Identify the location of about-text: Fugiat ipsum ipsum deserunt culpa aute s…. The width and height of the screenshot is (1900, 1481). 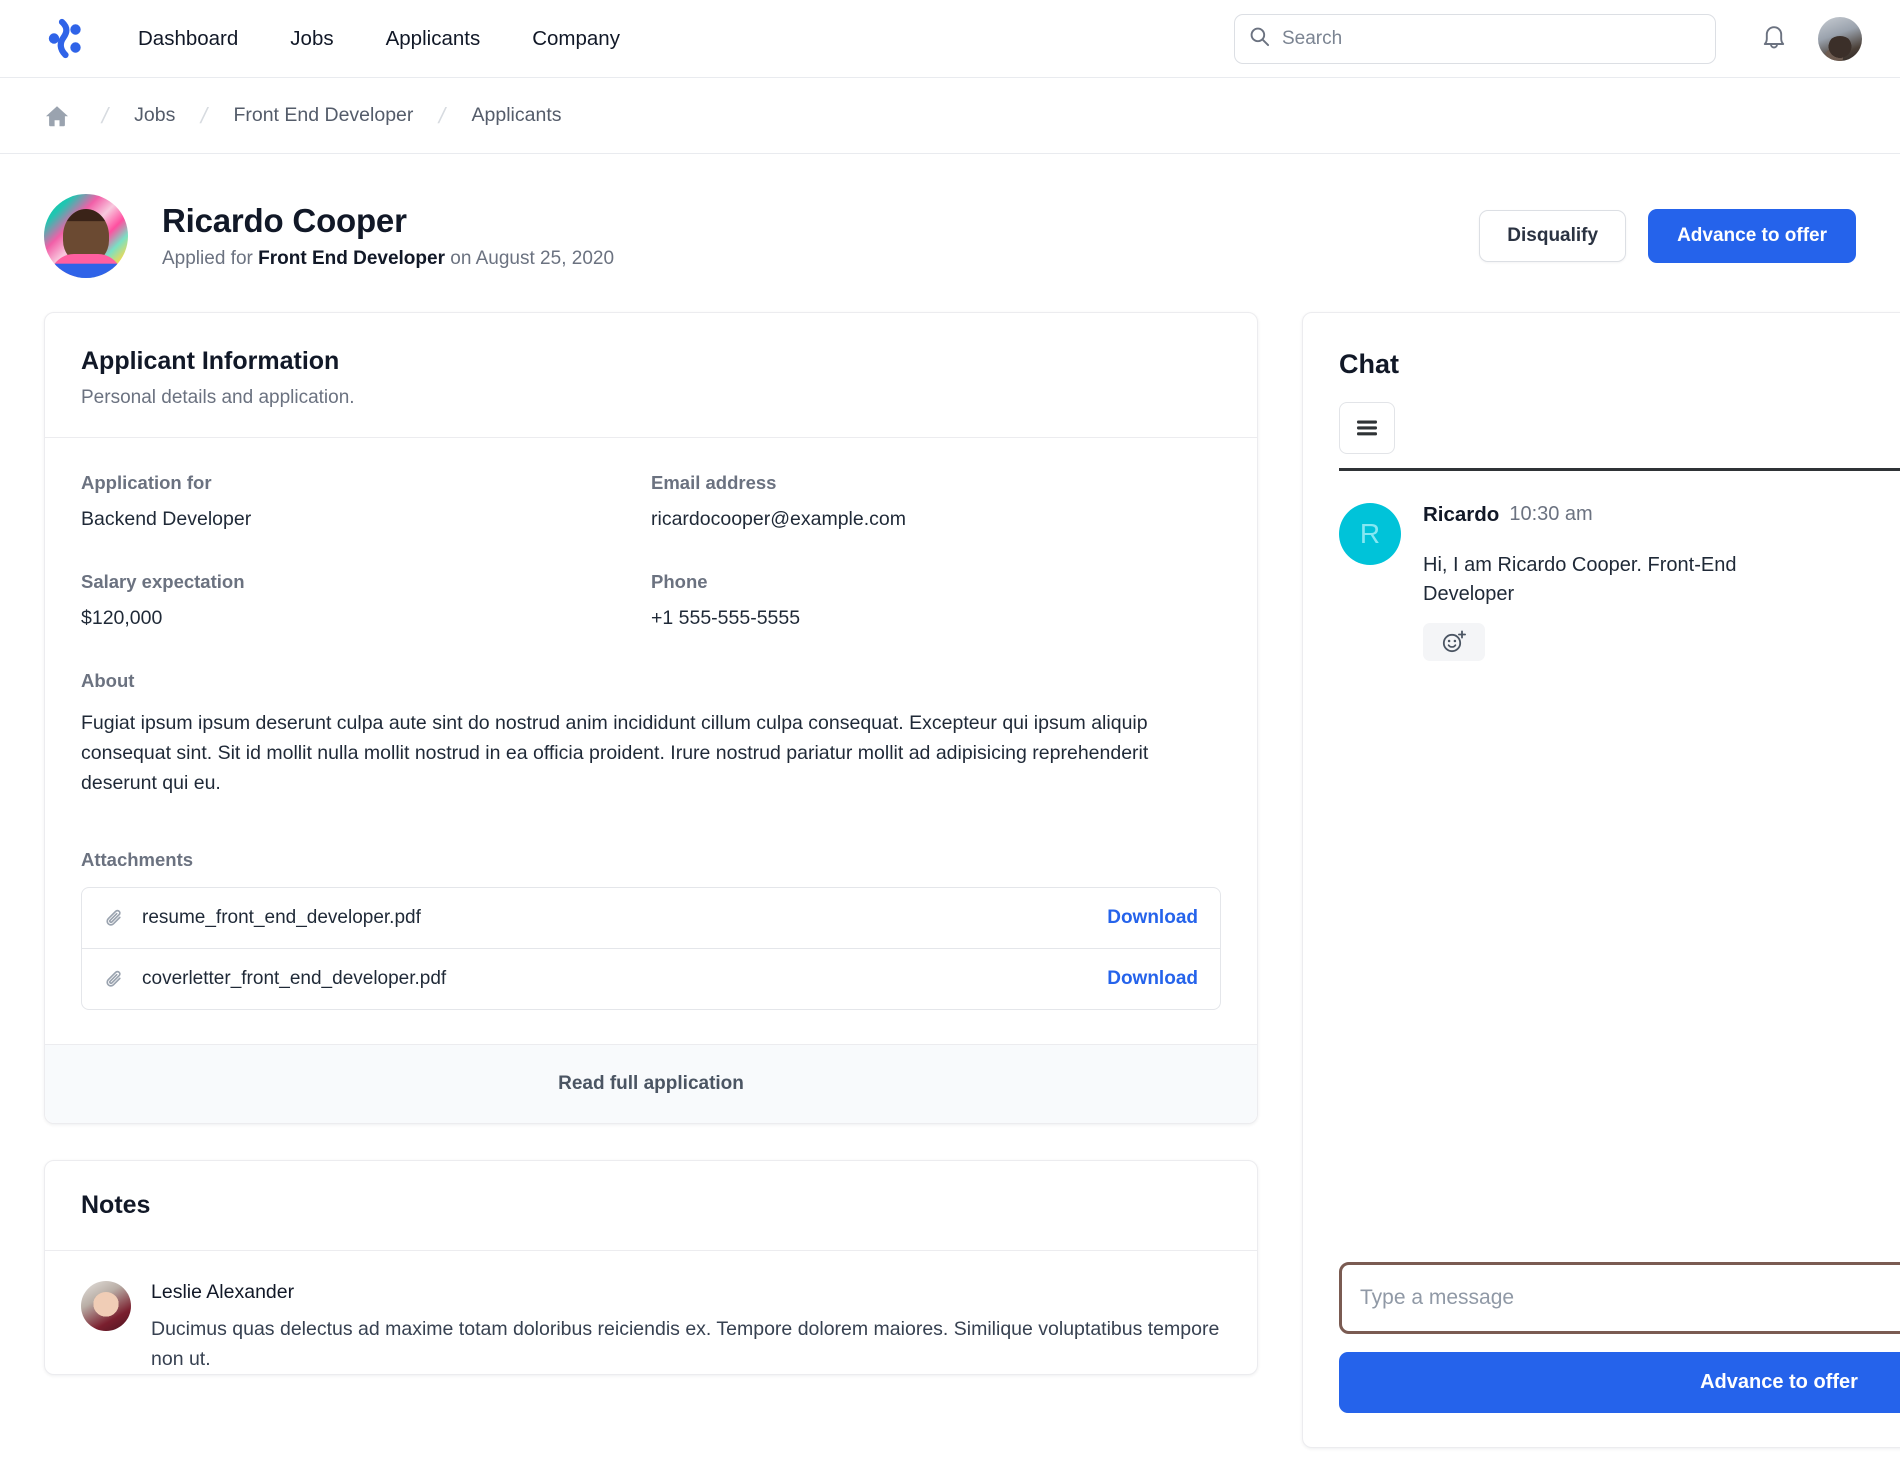
(615, 753).